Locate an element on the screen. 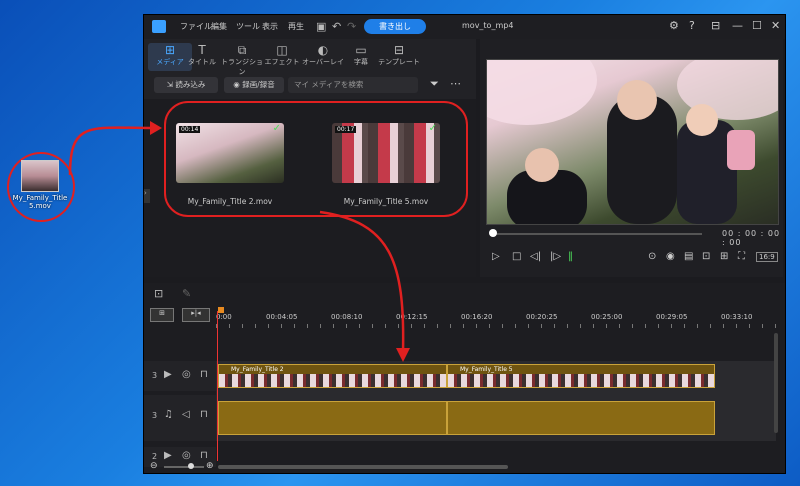 This screenshot has width=800, height=486. desktop-file-label: My_Family_Title 5.mov is located at coordinates (40, 202).